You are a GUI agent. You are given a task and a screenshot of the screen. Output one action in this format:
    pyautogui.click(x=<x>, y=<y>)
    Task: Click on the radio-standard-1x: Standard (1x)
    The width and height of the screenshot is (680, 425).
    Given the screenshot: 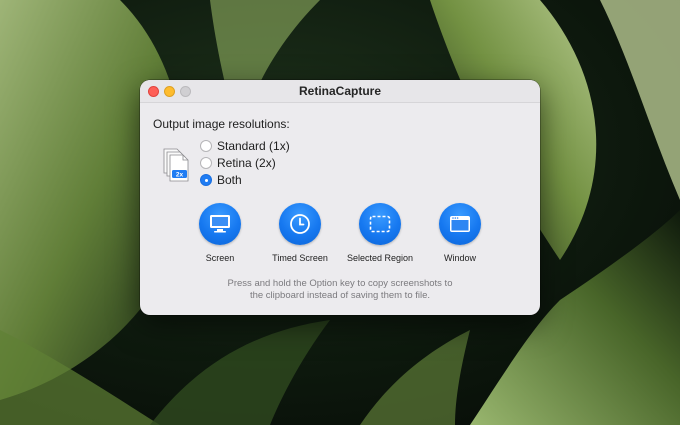 What is the action you would take?
    pyautogui.click(x=245, y=146)
    